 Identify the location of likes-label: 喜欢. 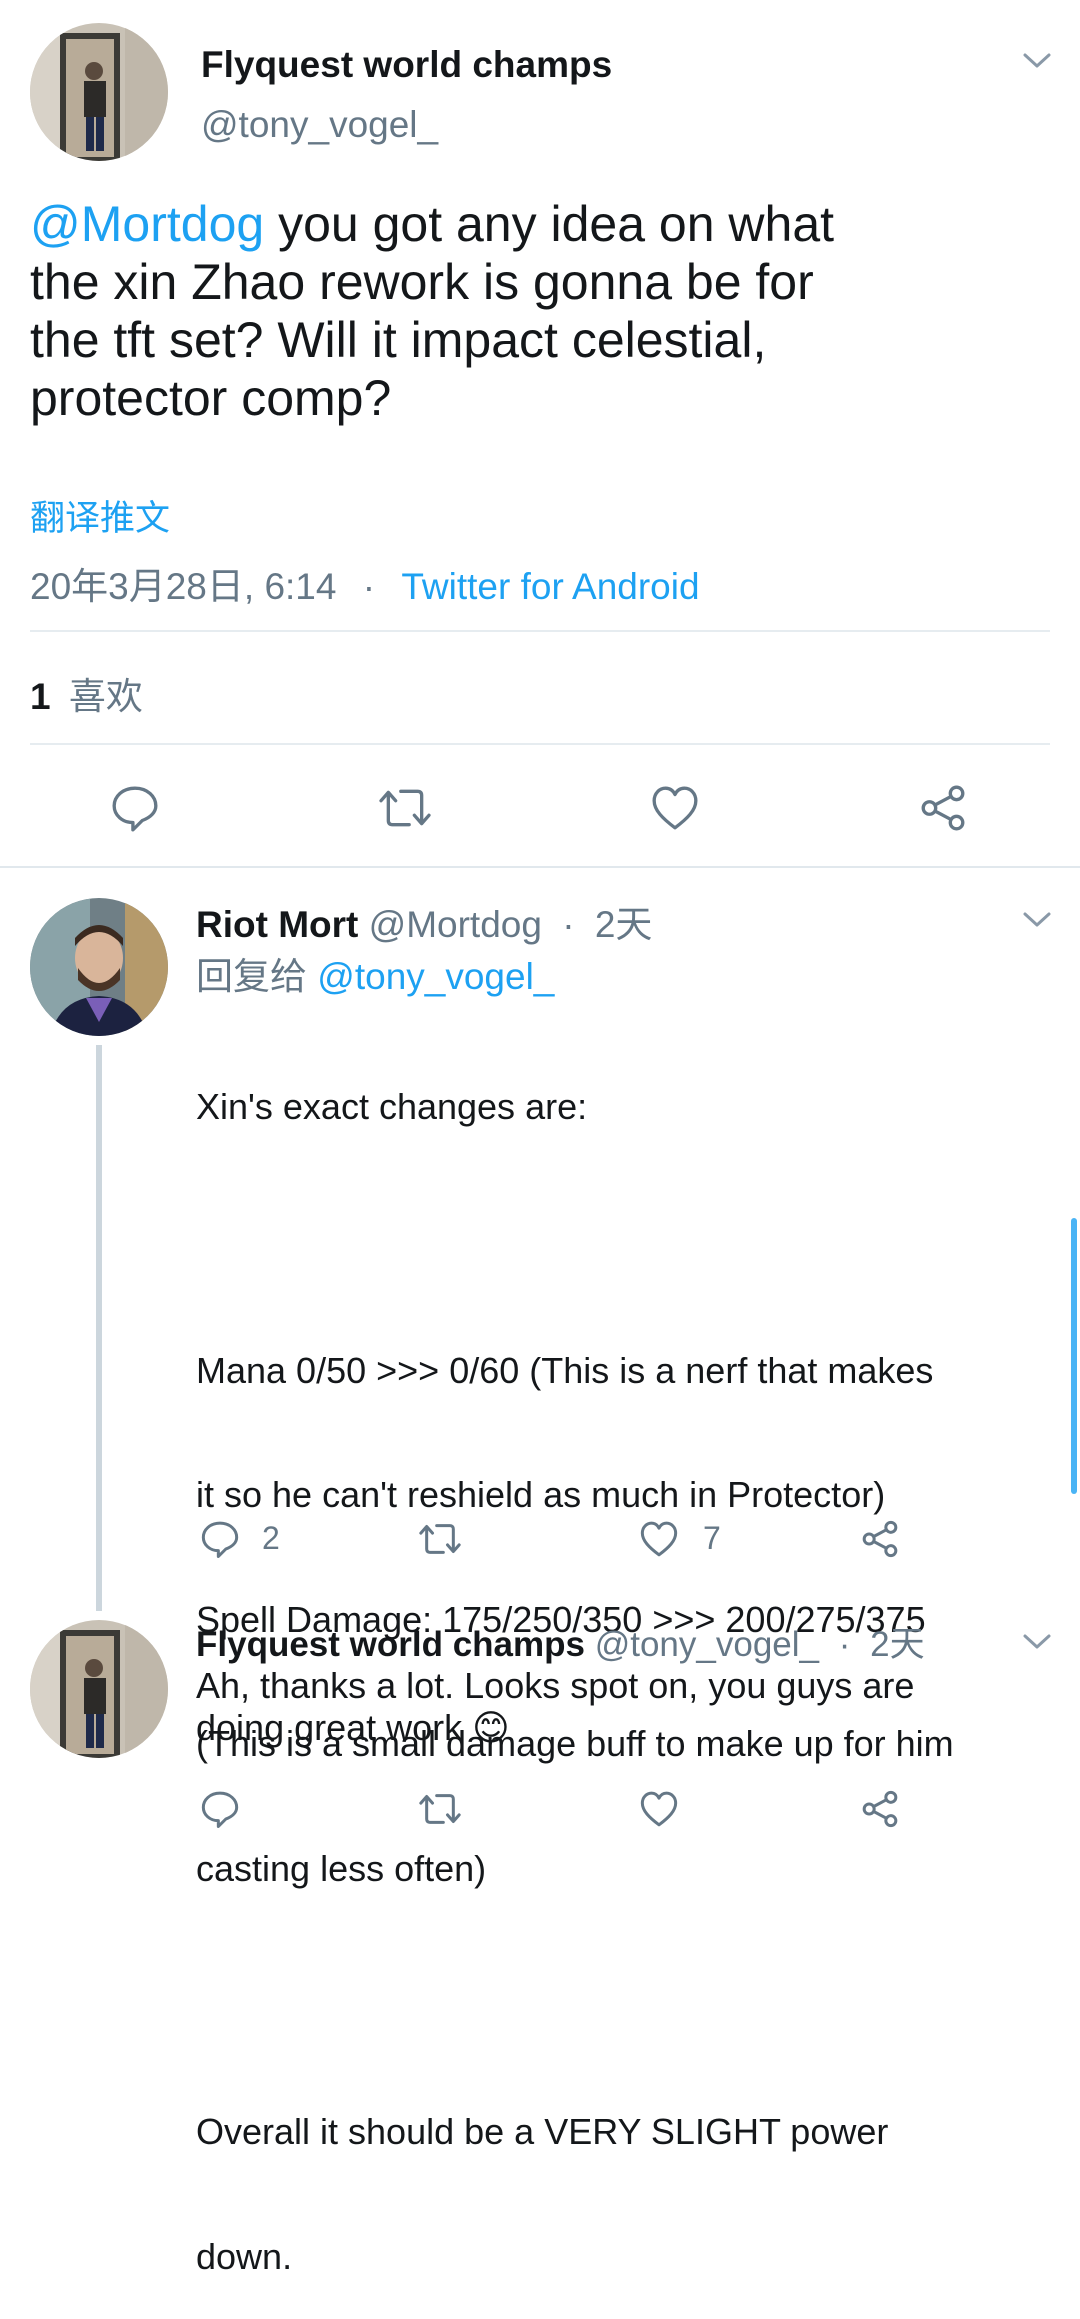
(105, 696).